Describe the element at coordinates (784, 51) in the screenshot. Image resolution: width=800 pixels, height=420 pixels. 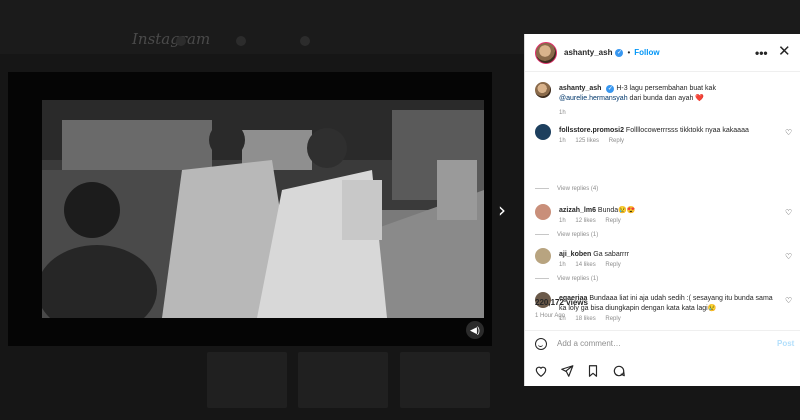
I see `close-icon: ✕` at that location.